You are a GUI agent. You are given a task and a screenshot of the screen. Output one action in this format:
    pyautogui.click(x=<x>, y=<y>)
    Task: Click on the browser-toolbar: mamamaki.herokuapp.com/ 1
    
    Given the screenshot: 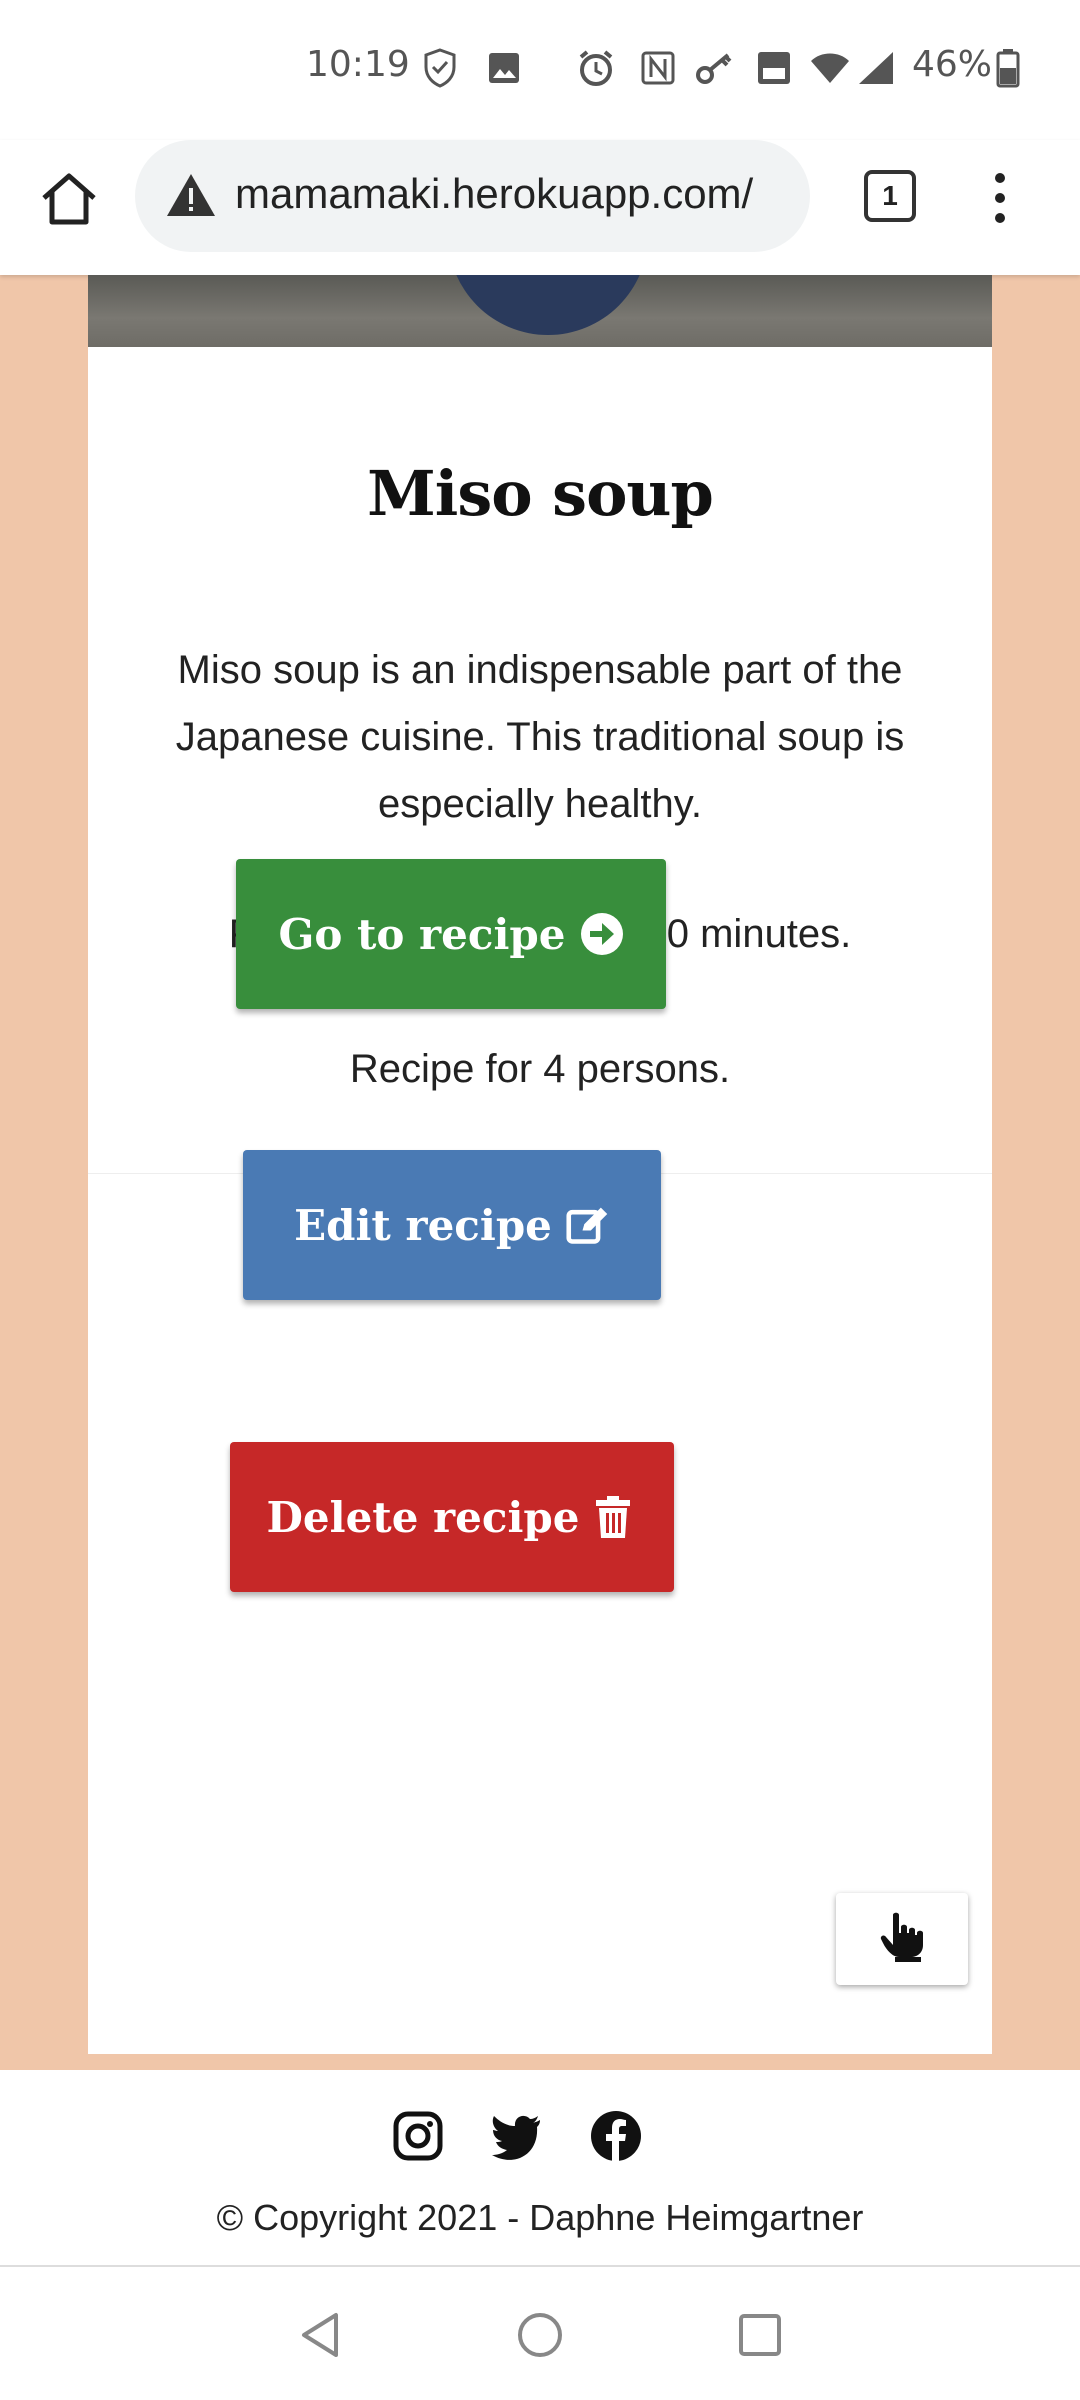 What is the action you would take?
    pyautogui.click(x=540, y=207)
    